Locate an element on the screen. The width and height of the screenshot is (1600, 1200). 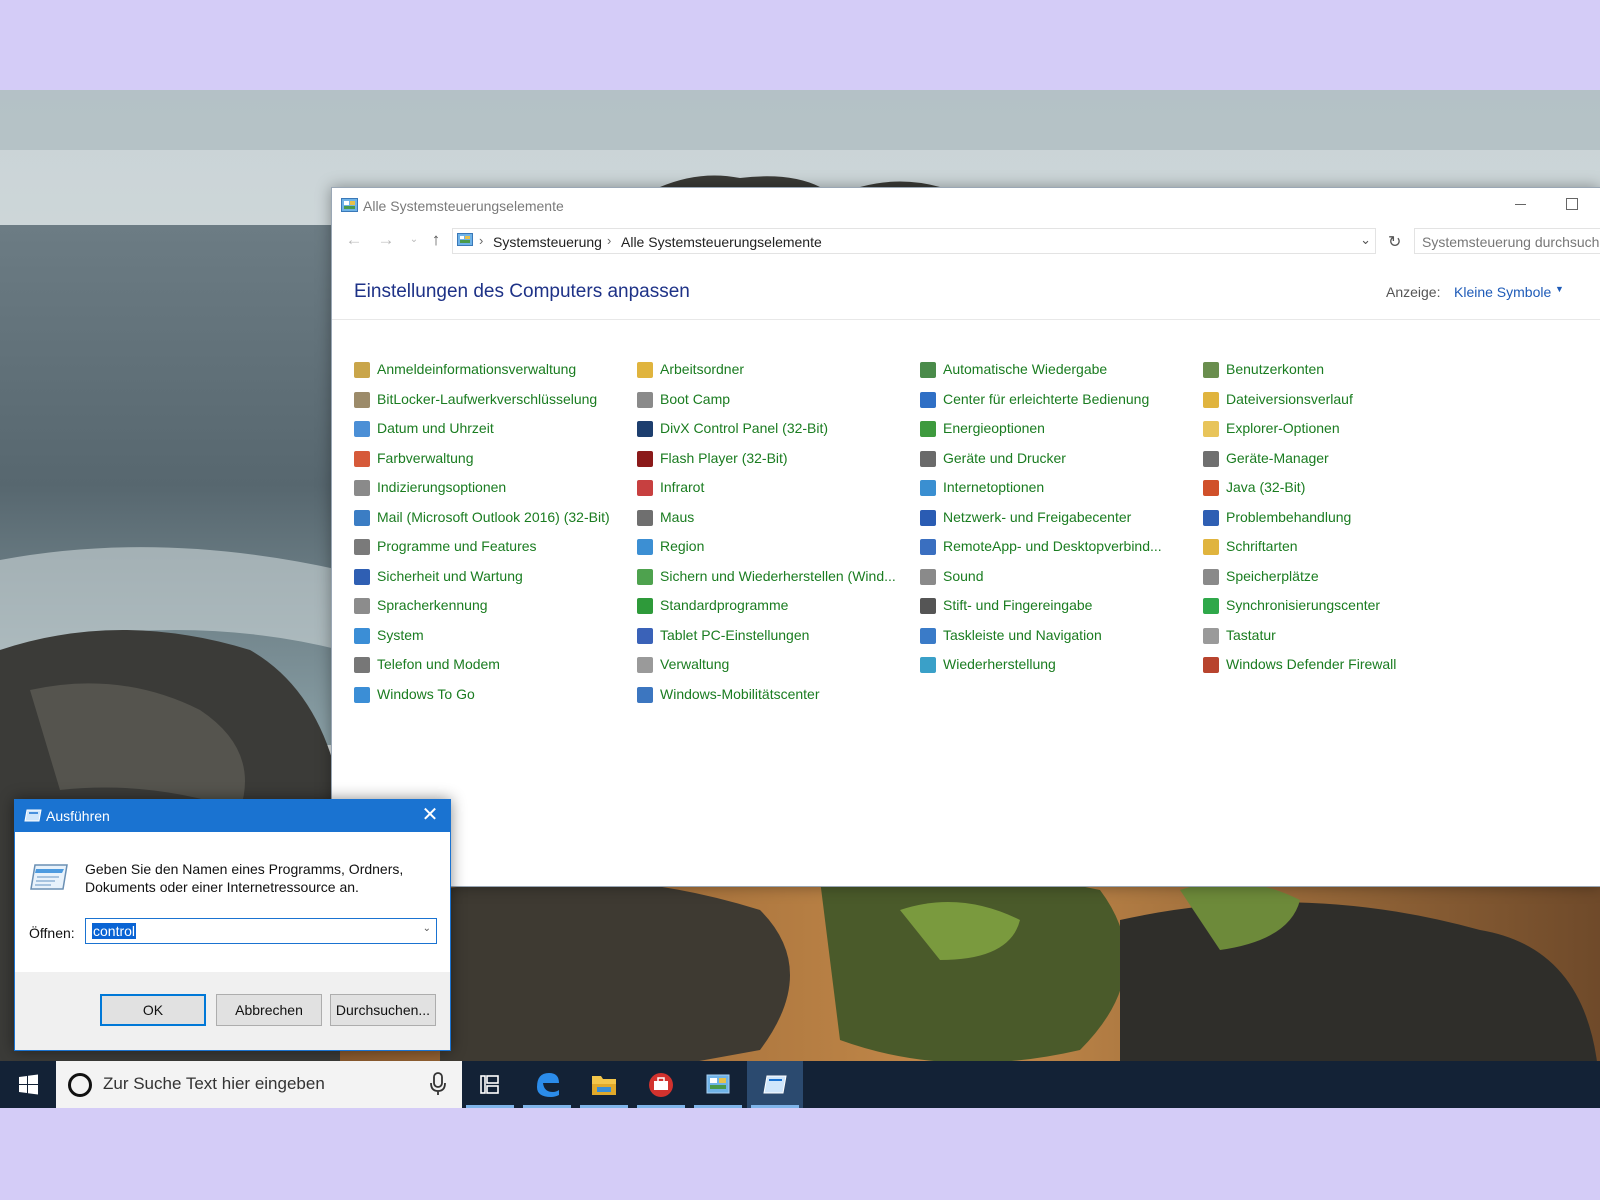
admin-tools-icon is located at coordinates (645, 665).